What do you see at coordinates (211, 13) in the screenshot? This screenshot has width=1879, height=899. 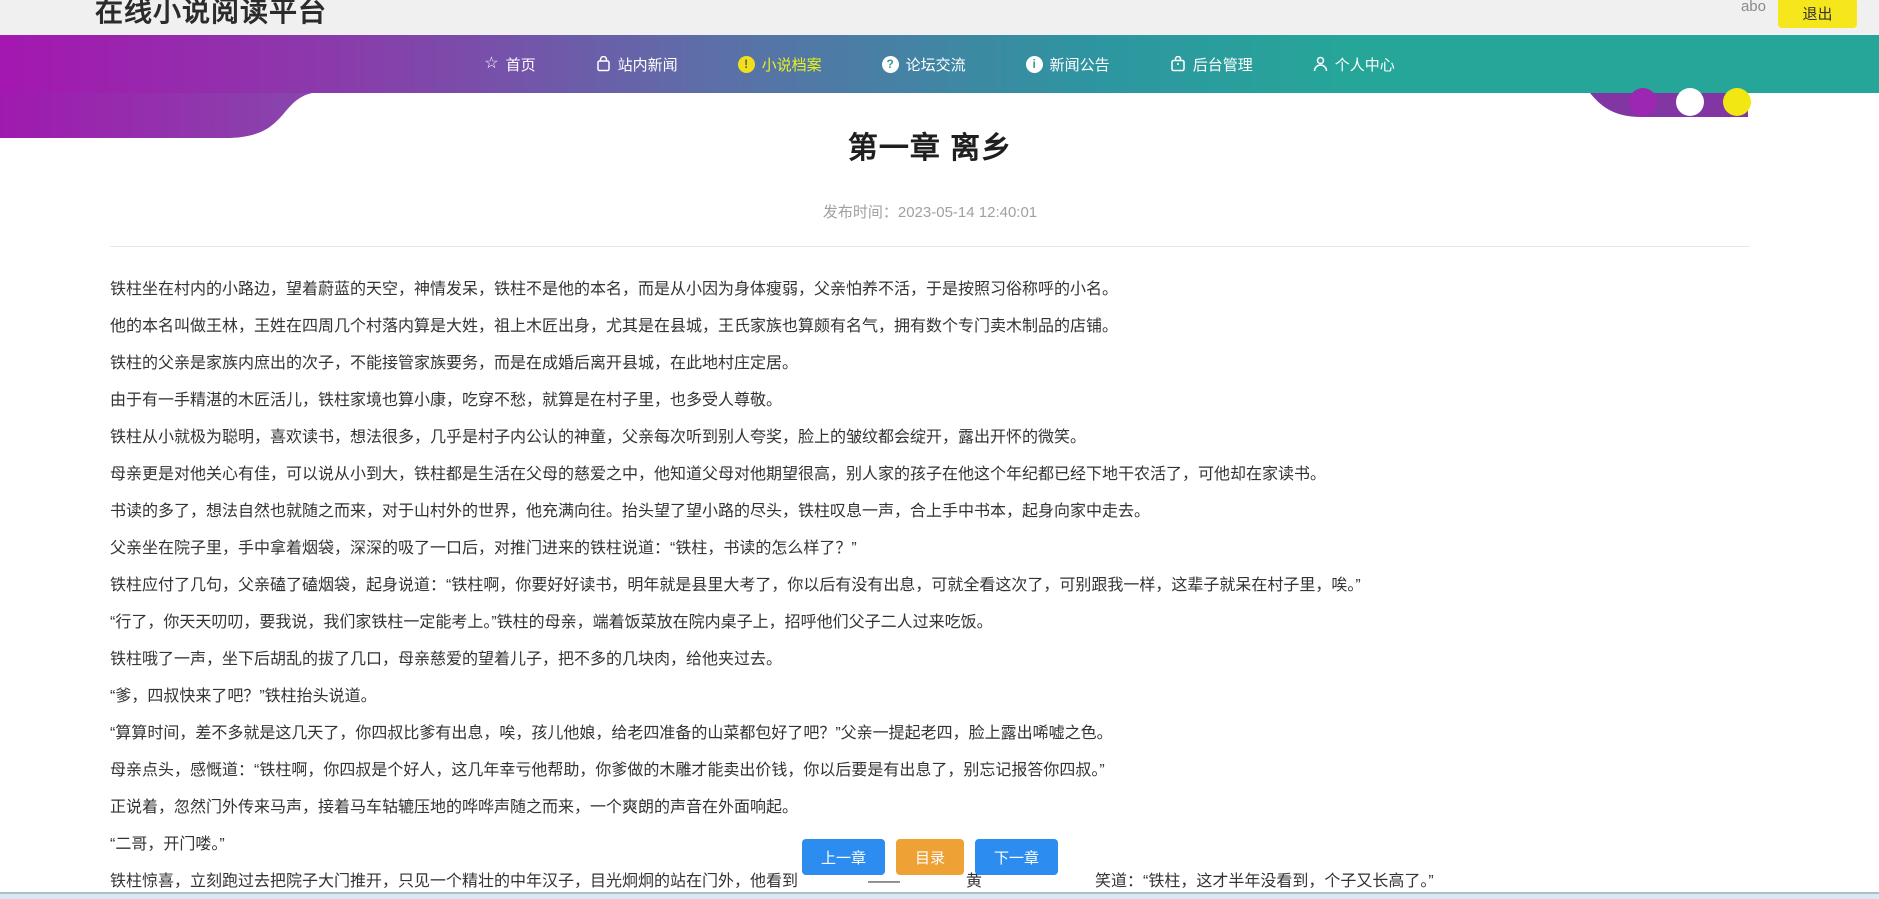 I see `site-title: 在线小说阅读平台` at bounding box center [211, 13].